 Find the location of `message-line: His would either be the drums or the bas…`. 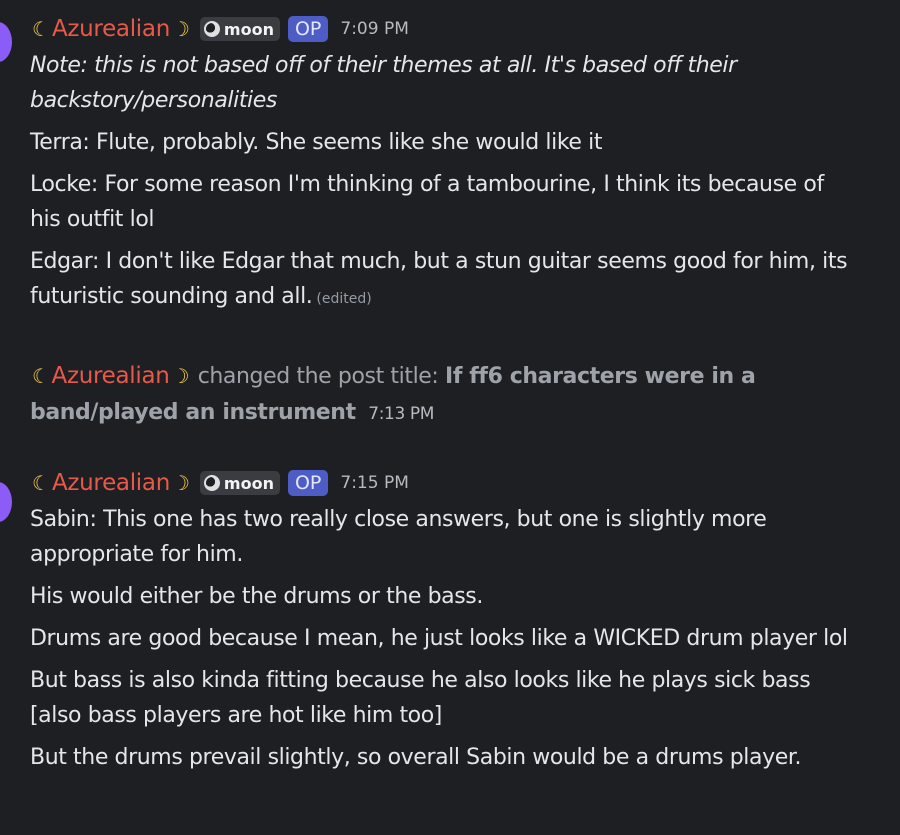

message-line: His would either be the drums or the bas… is located at coordinates (256, 596).